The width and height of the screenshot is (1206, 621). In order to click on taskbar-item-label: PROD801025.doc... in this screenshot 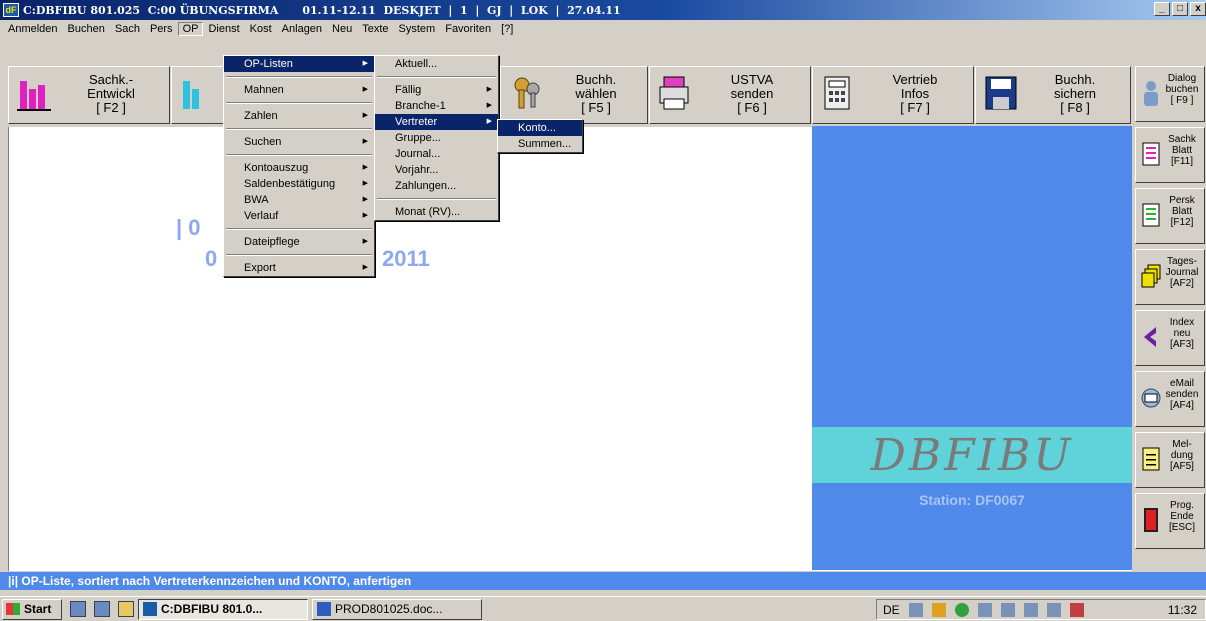, I will do `click(389, 609)`.